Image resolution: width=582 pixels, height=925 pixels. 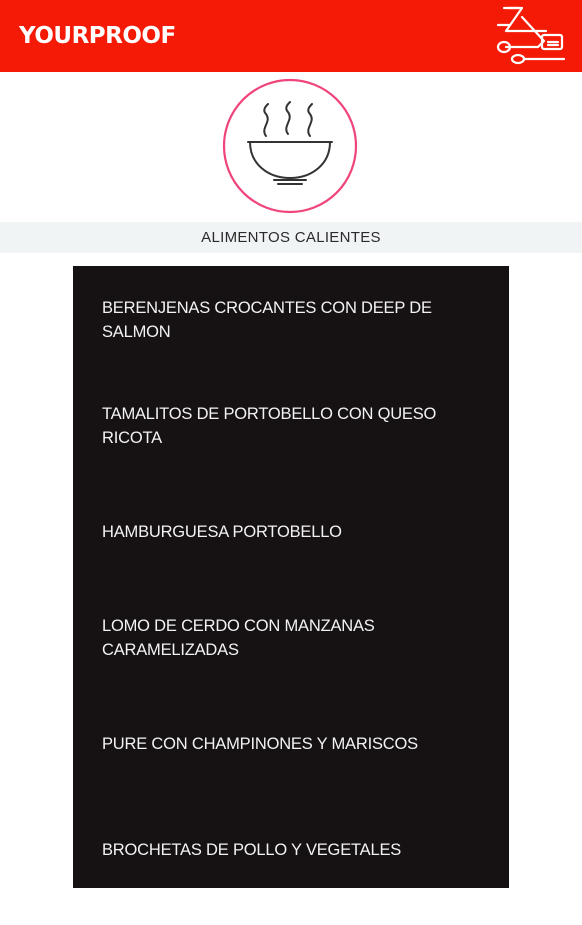 I want to click on dish-item-brochetas: BROCHETAS DE POLLO Y VEGETALES, so click(x=291, y=849).